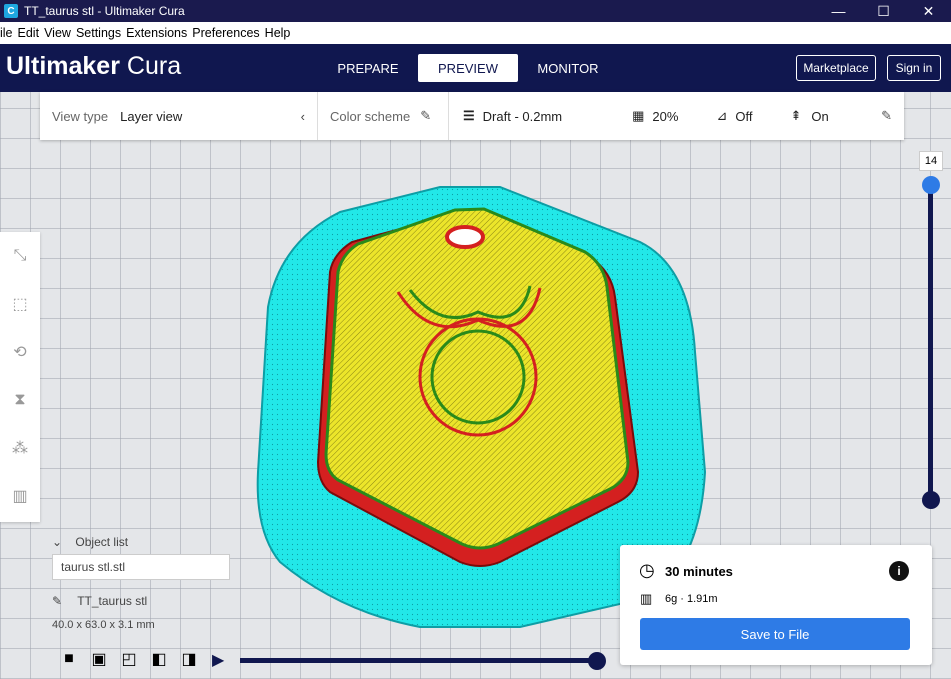 Image resolution: width=951 pixels, height=679 pixels. Describe the element at coordinates (80, 116) in the screenshot. I see `view-type-label: View type` at that location.